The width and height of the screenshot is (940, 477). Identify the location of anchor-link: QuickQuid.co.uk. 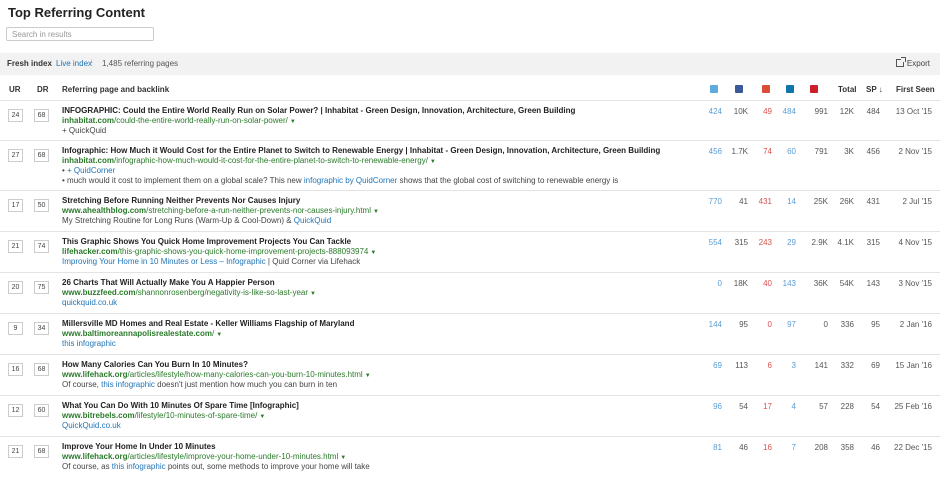
(91, 425).